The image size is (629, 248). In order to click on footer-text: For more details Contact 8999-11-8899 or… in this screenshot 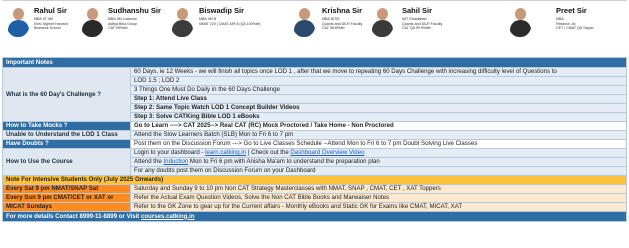, I will do `click(74, 216)`.